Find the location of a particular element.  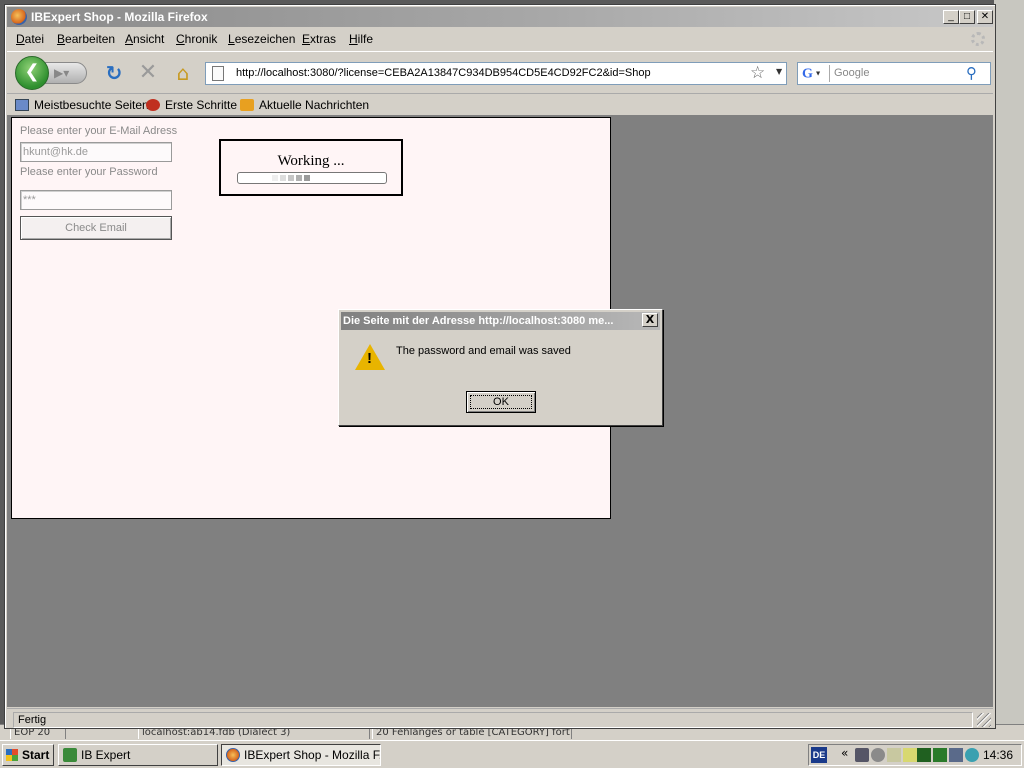

chevron-down-icon: ▼ is located at coordinates (817, 73).